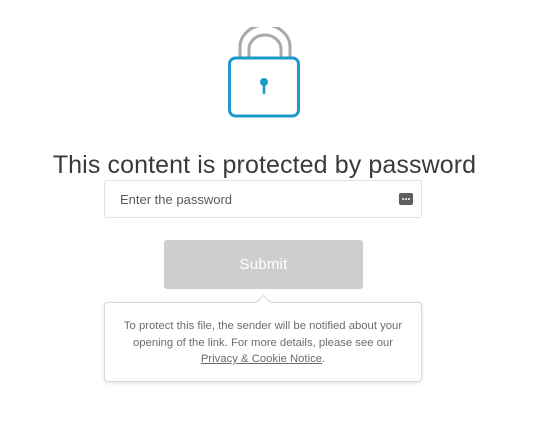  What do you see at coordinates (261, 359) in the screenshot?
I see `privacy-cookie-notice-link: Privacy & Cookie Notice` at bounding box center [261, 359].